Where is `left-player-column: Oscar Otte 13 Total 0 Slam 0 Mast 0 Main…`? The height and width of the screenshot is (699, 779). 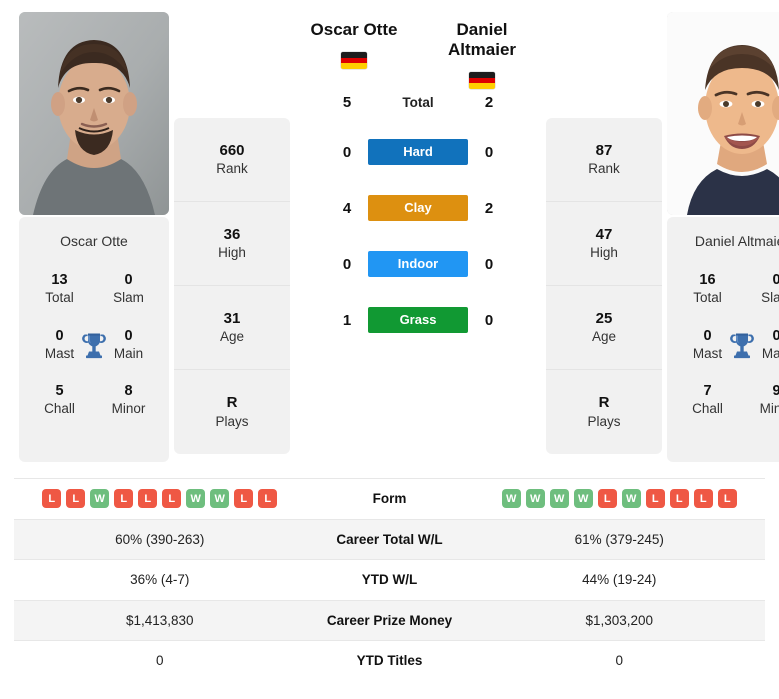
left-player-column: Oscar Otte 13 Total 0 Slam 0 Mast 0 Main… is located at coordinates (94, 237).